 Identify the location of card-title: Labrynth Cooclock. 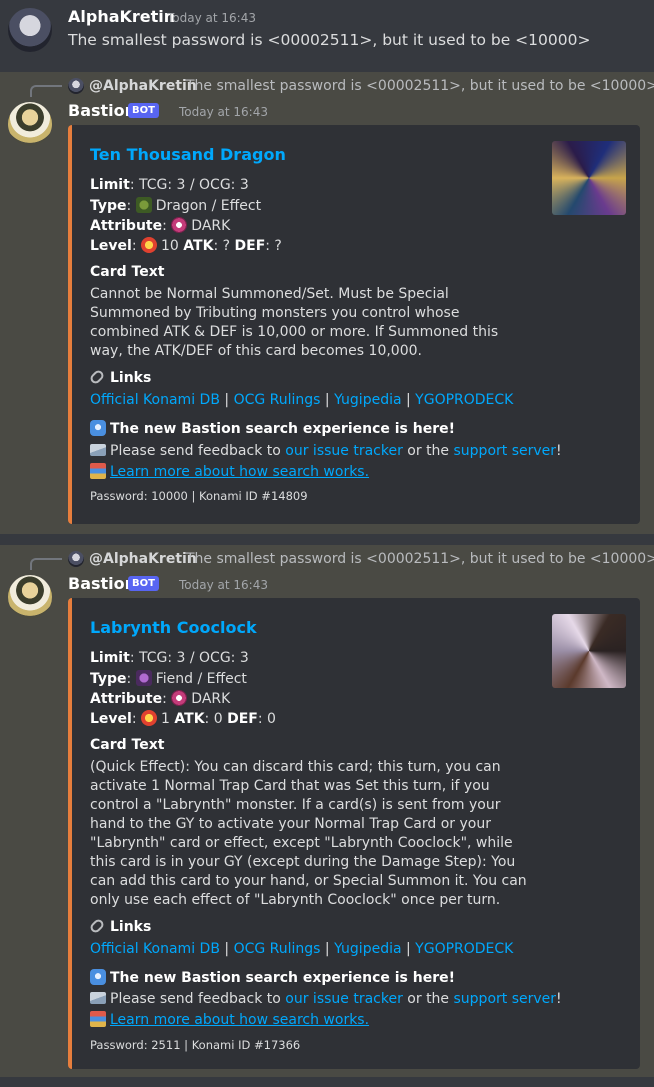
(173, 627).